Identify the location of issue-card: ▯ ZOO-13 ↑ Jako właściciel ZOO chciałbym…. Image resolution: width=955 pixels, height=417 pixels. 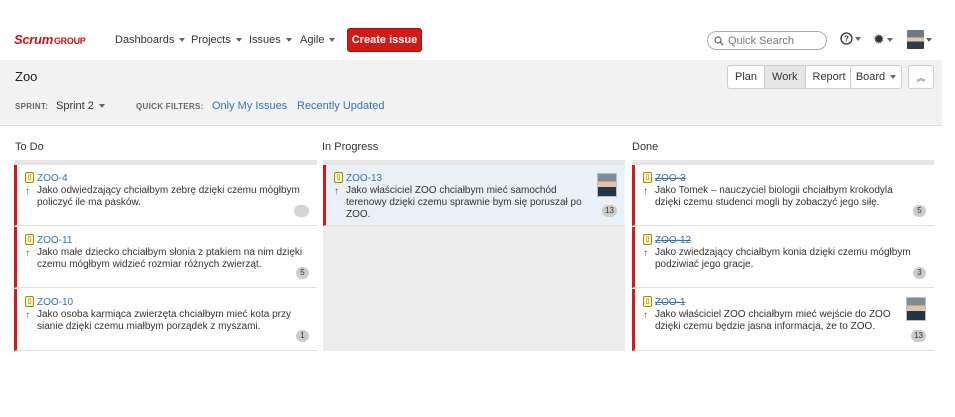
(474, 195).